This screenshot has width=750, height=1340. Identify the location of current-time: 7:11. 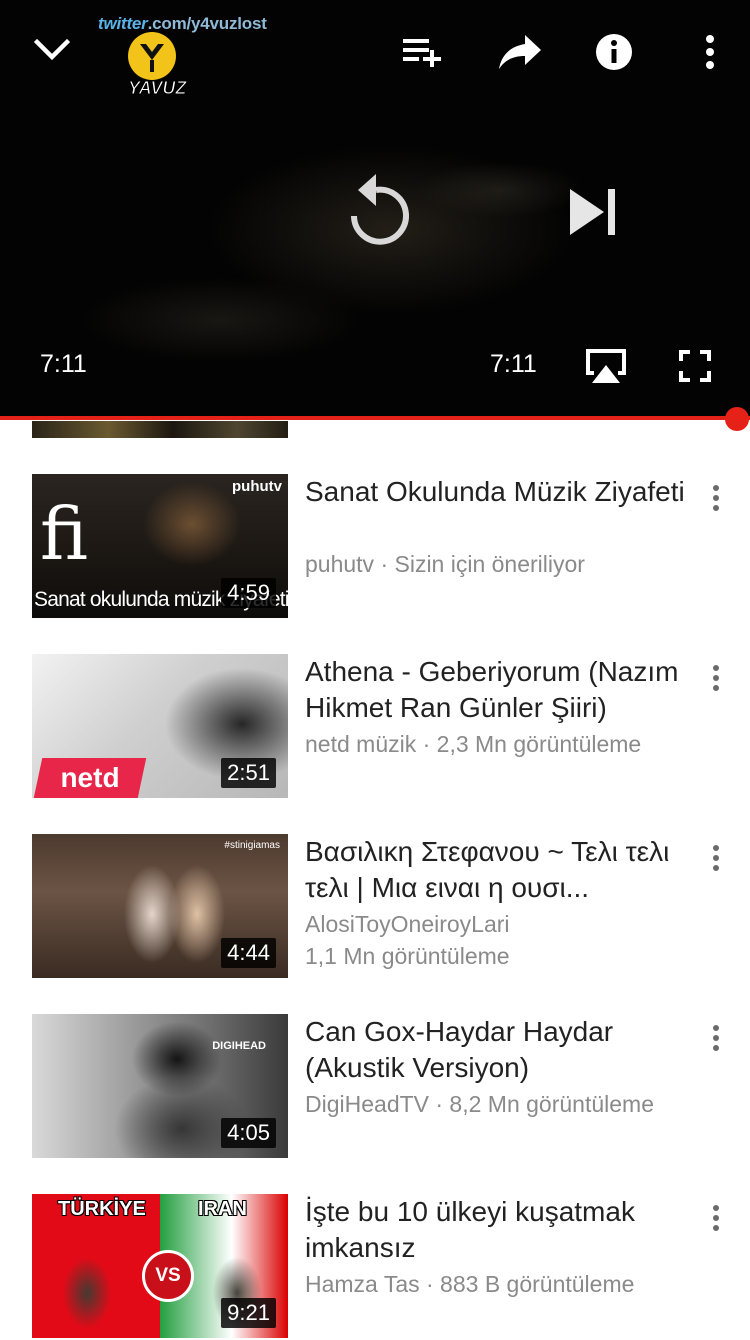
(63, 364).